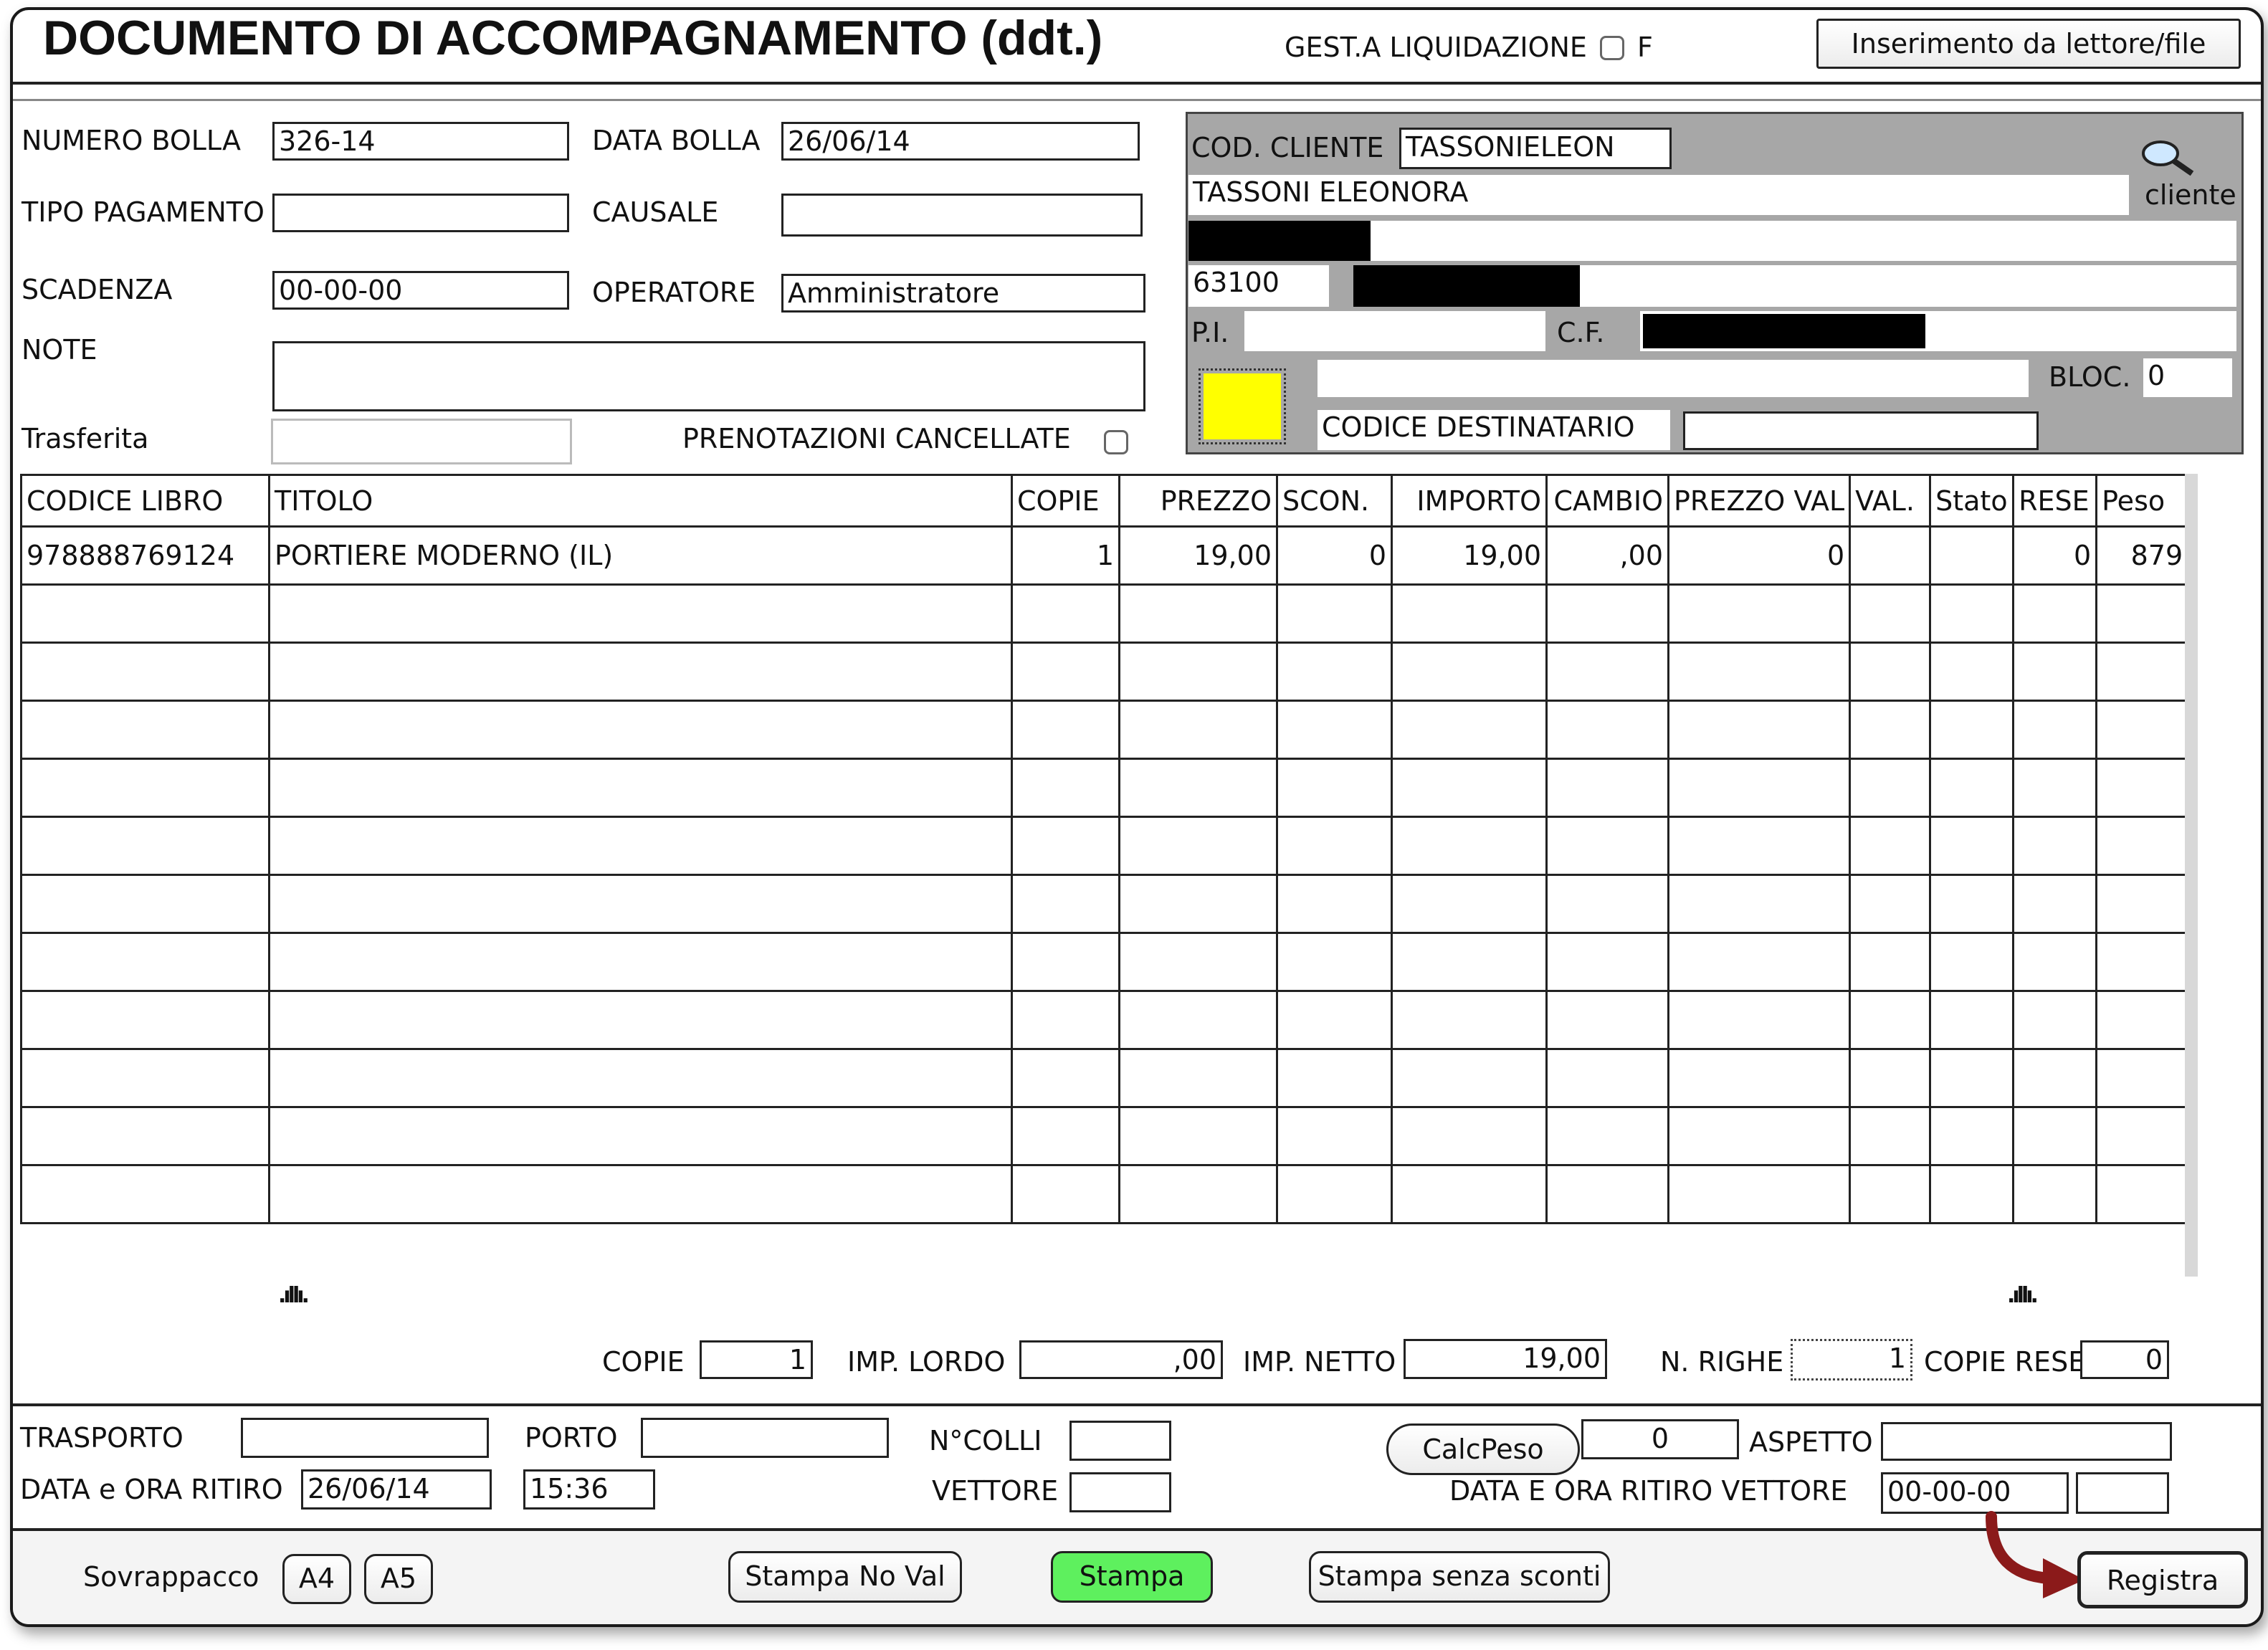 Image resolution: width=2268 pixels, height=1650 pixels. I want to click on magnifier-icon, so click(2167, 159).